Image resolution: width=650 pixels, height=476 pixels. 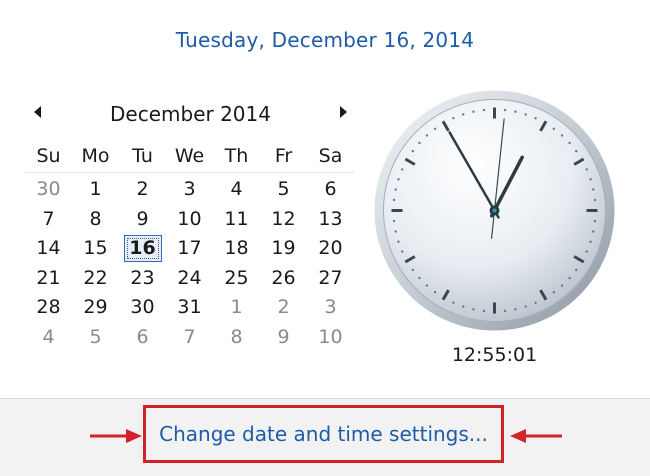 I want to click on day-of-week-label: Su, so click(x=48, y=156).